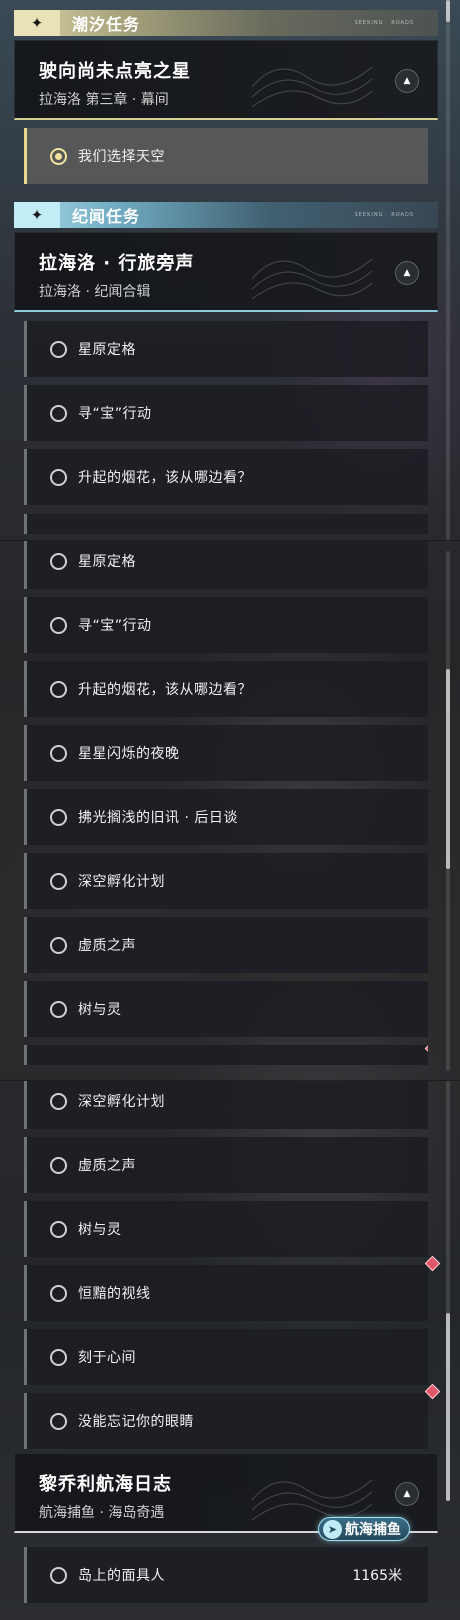 The width and height of the screenshot is (460, 1620). What do you see at coordinates (121, 157) in the screenshot?
I see `task-label: 我们选择天空` at bounding box center [121, 157].